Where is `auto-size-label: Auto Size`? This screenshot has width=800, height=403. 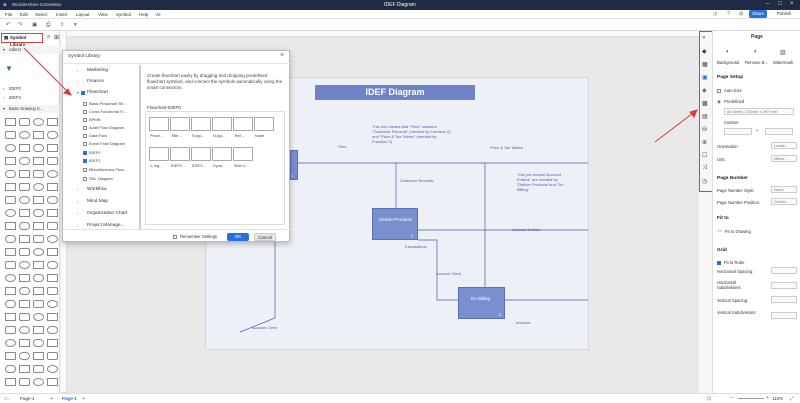
auto-size-label: Auto Size is located at coordinates (733, 90).